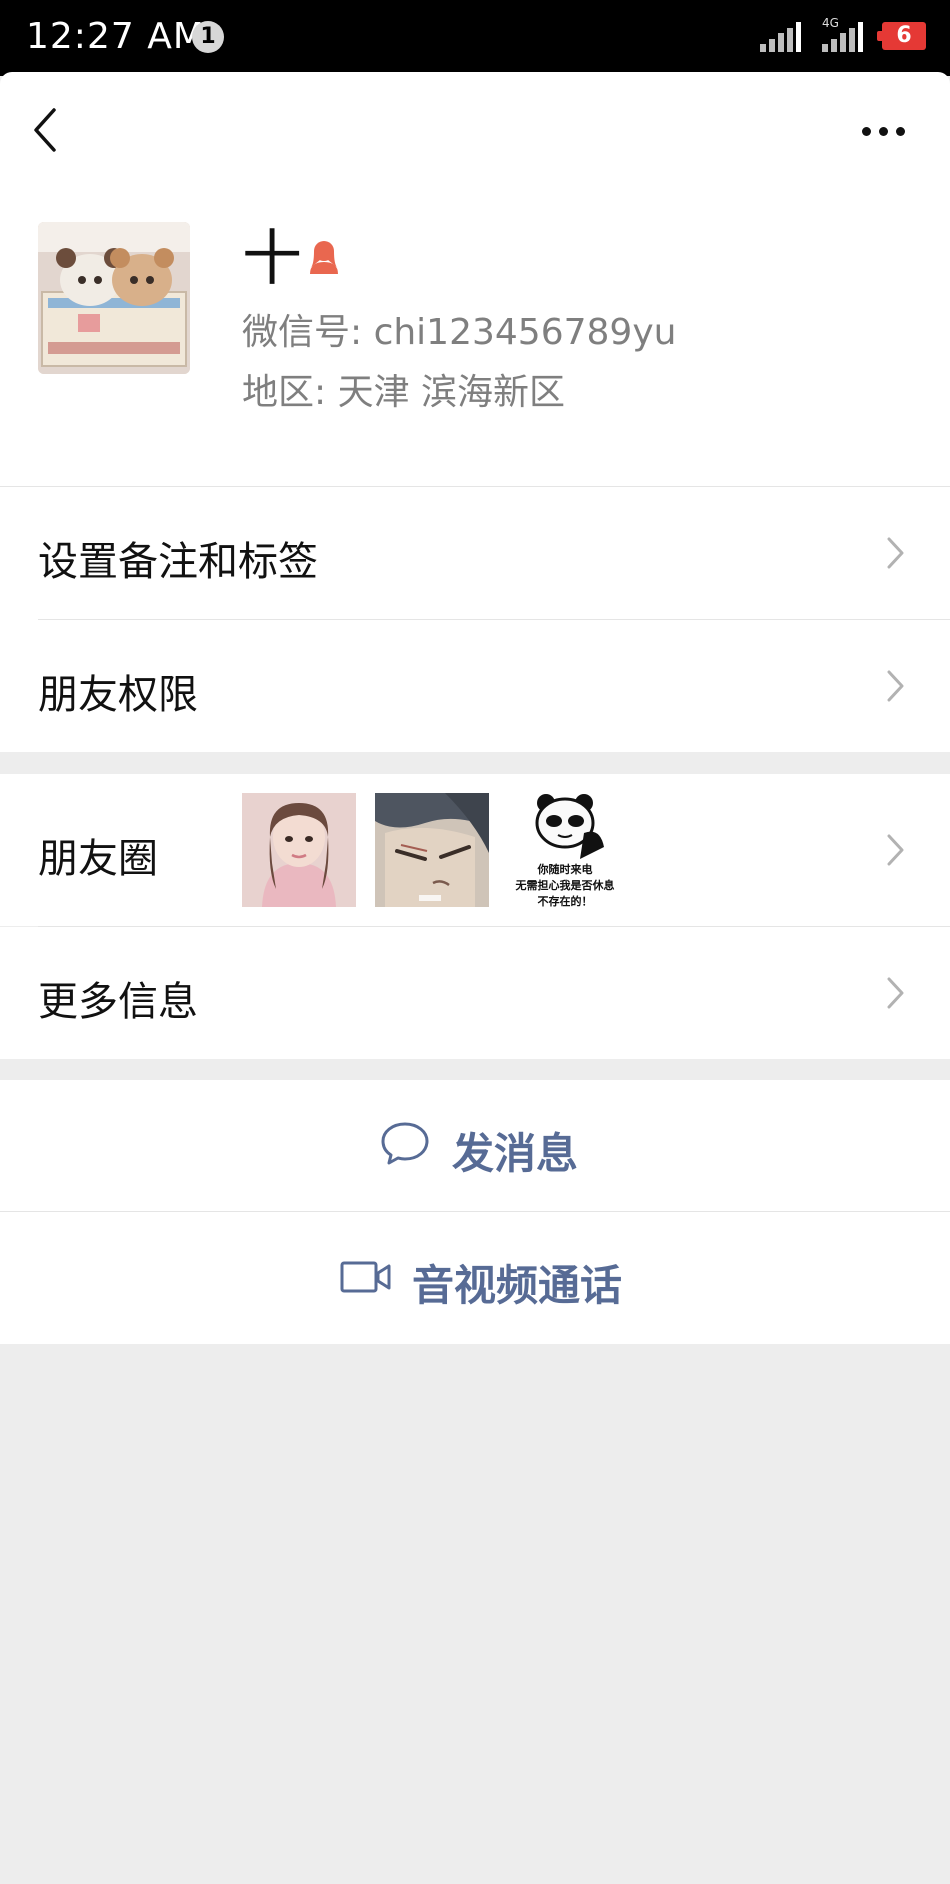 The image size is (950, 1884). Describe the element at coordinates (475, 993) in the screenshot. I see `more-info-row: 更多信息` at that location.